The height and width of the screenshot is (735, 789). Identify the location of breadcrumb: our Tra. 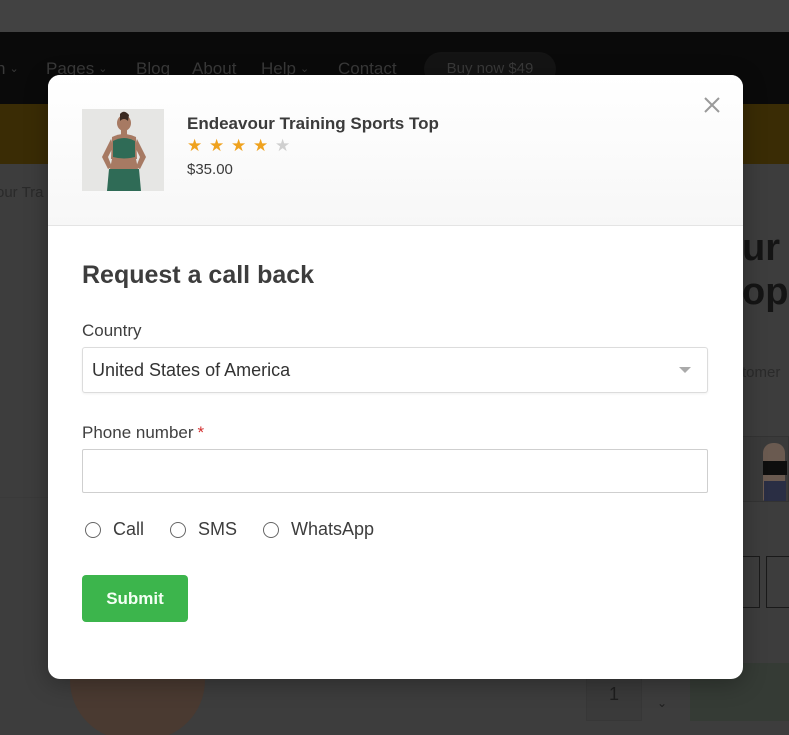
(22, 192).